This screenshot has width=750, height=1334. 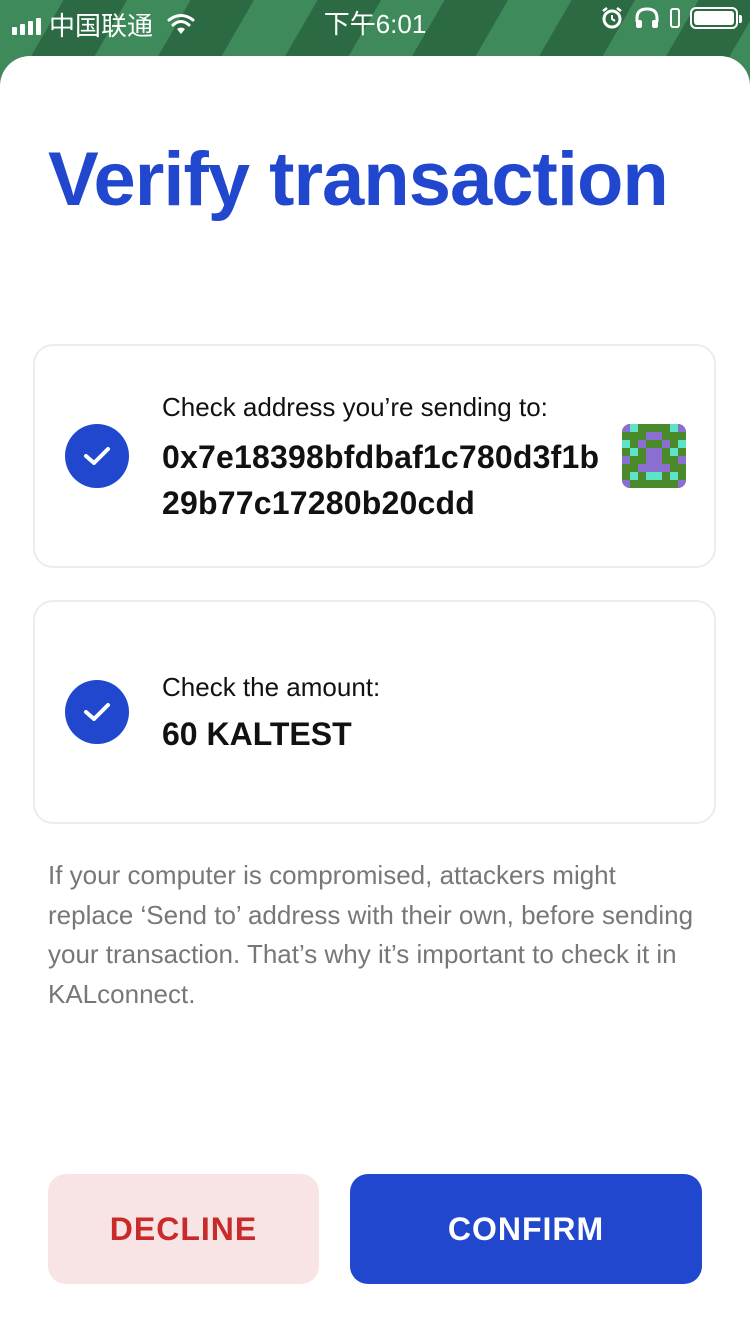 I want to click on amount-label: Check the amount:, so click(x=271, y=687).